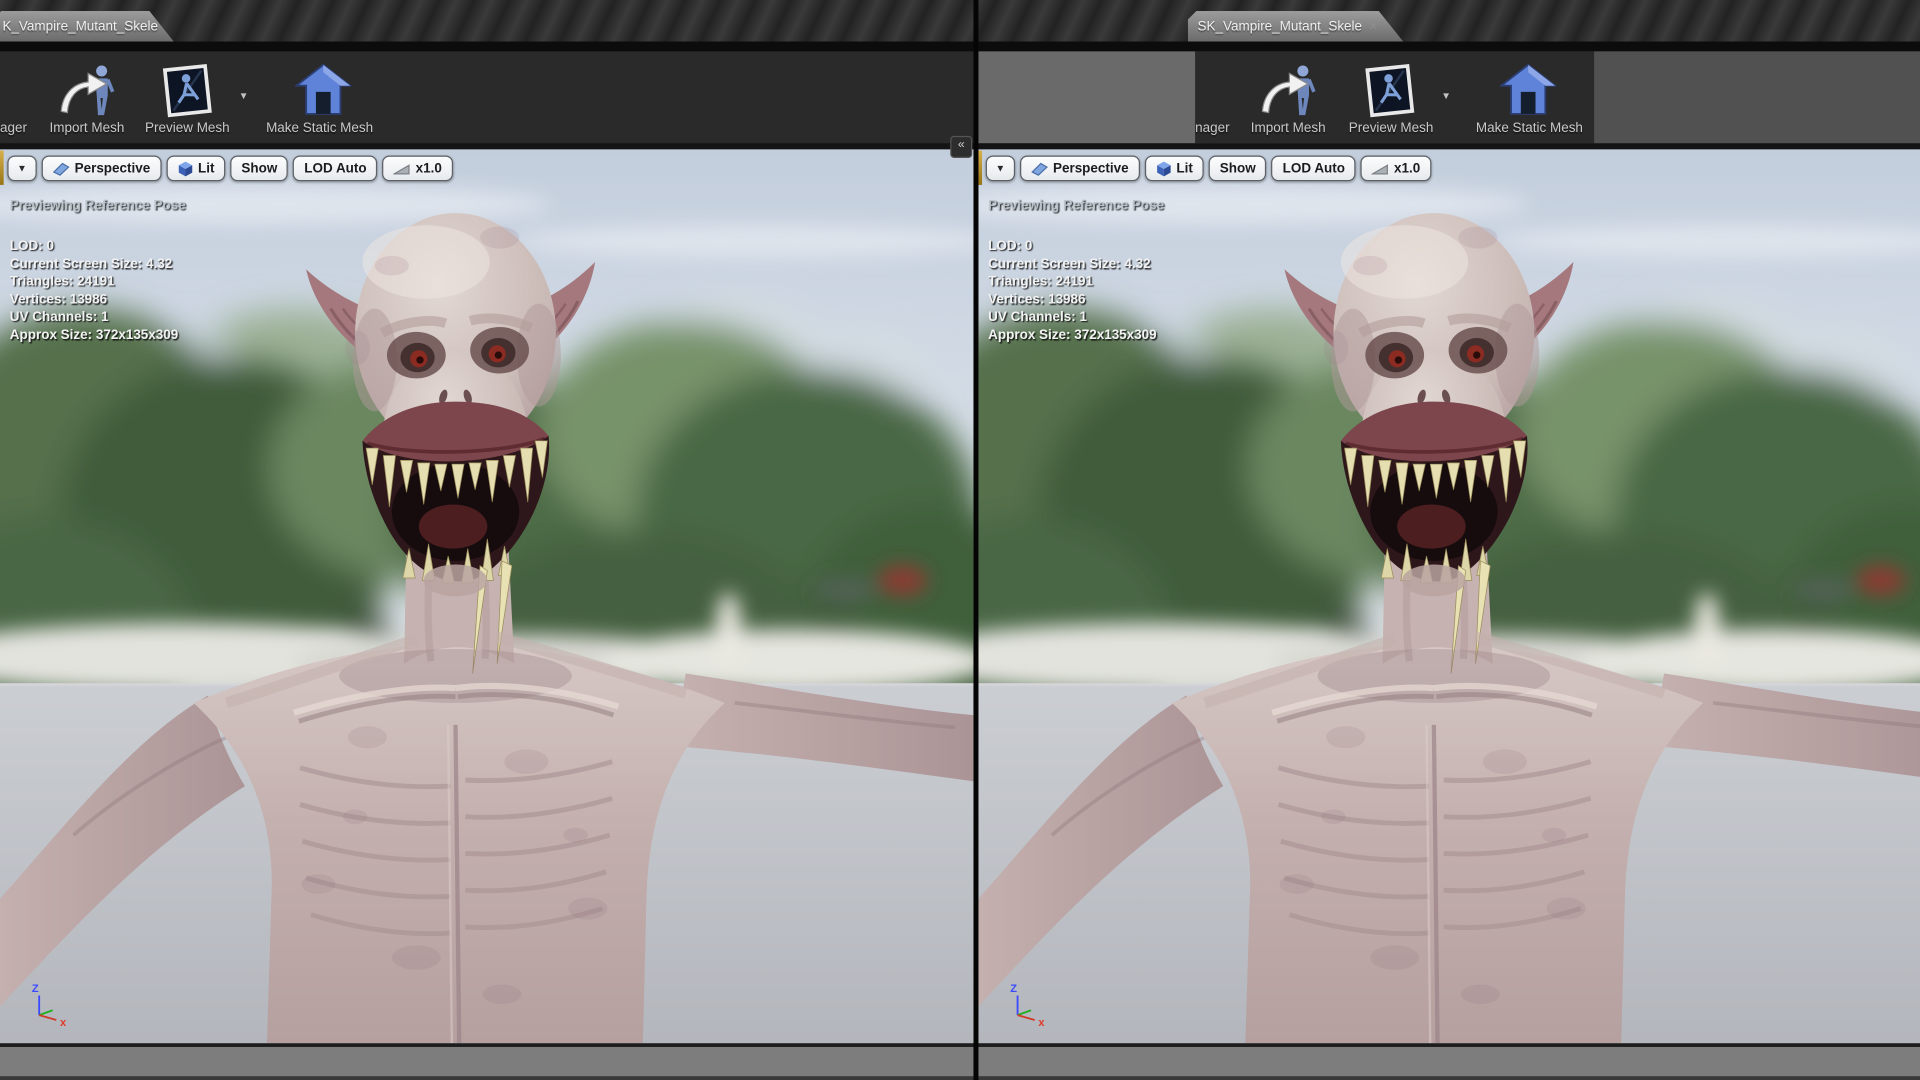 The height and width of the screenshot is (1080, 1920). I want to click on asset-tab: SK_Vampire_Mutant_Skele ×, so click(1296, 26).